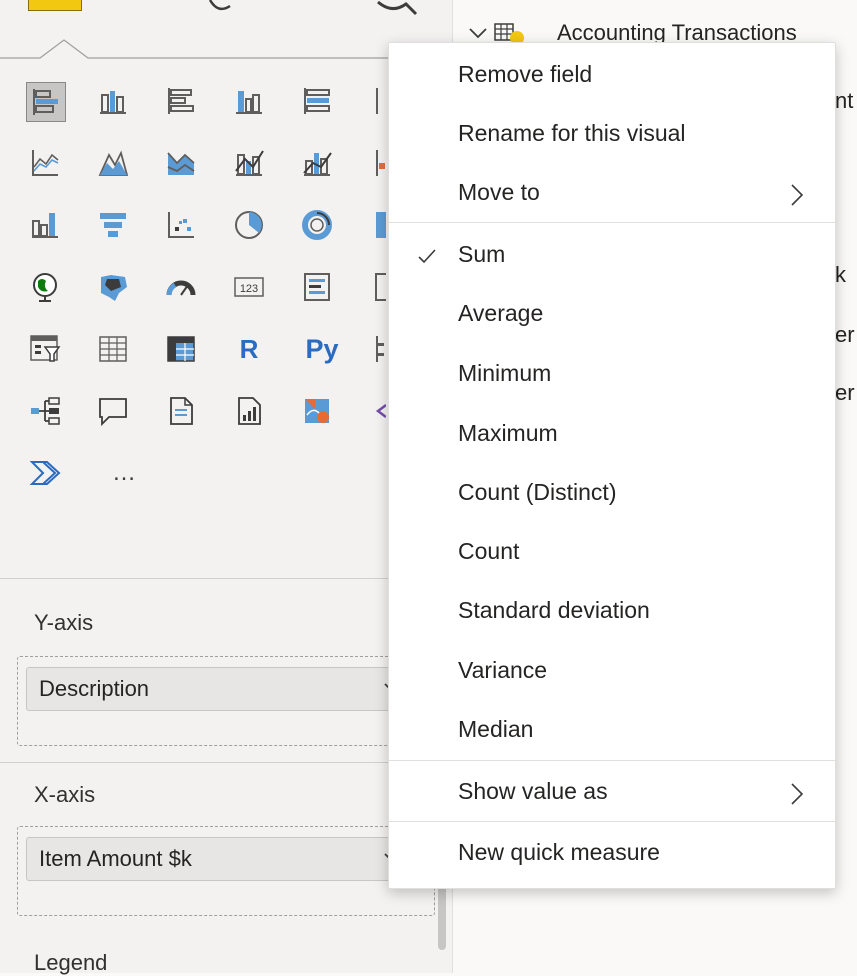 The width and height of the screenshot is (857, 976). Describe the element at coordinates (181, 411) in the screenshot. I see `smart-narrative-icon` at that location.